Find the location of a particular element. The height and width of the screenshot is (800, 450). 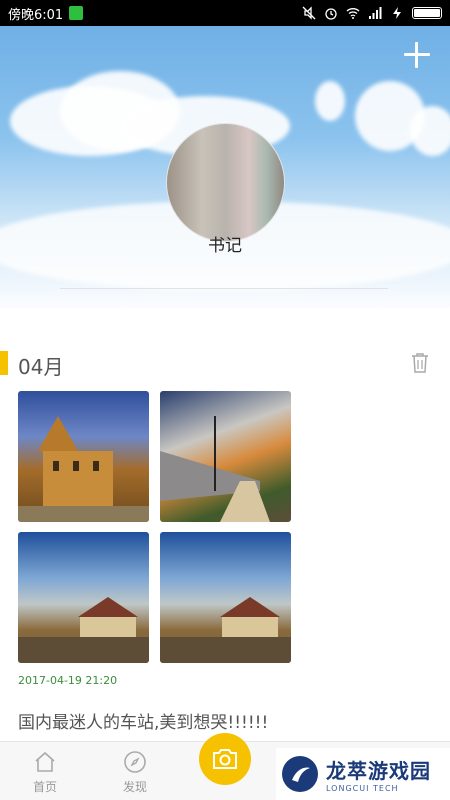

compass-icon is located at coordinates (135, 762).